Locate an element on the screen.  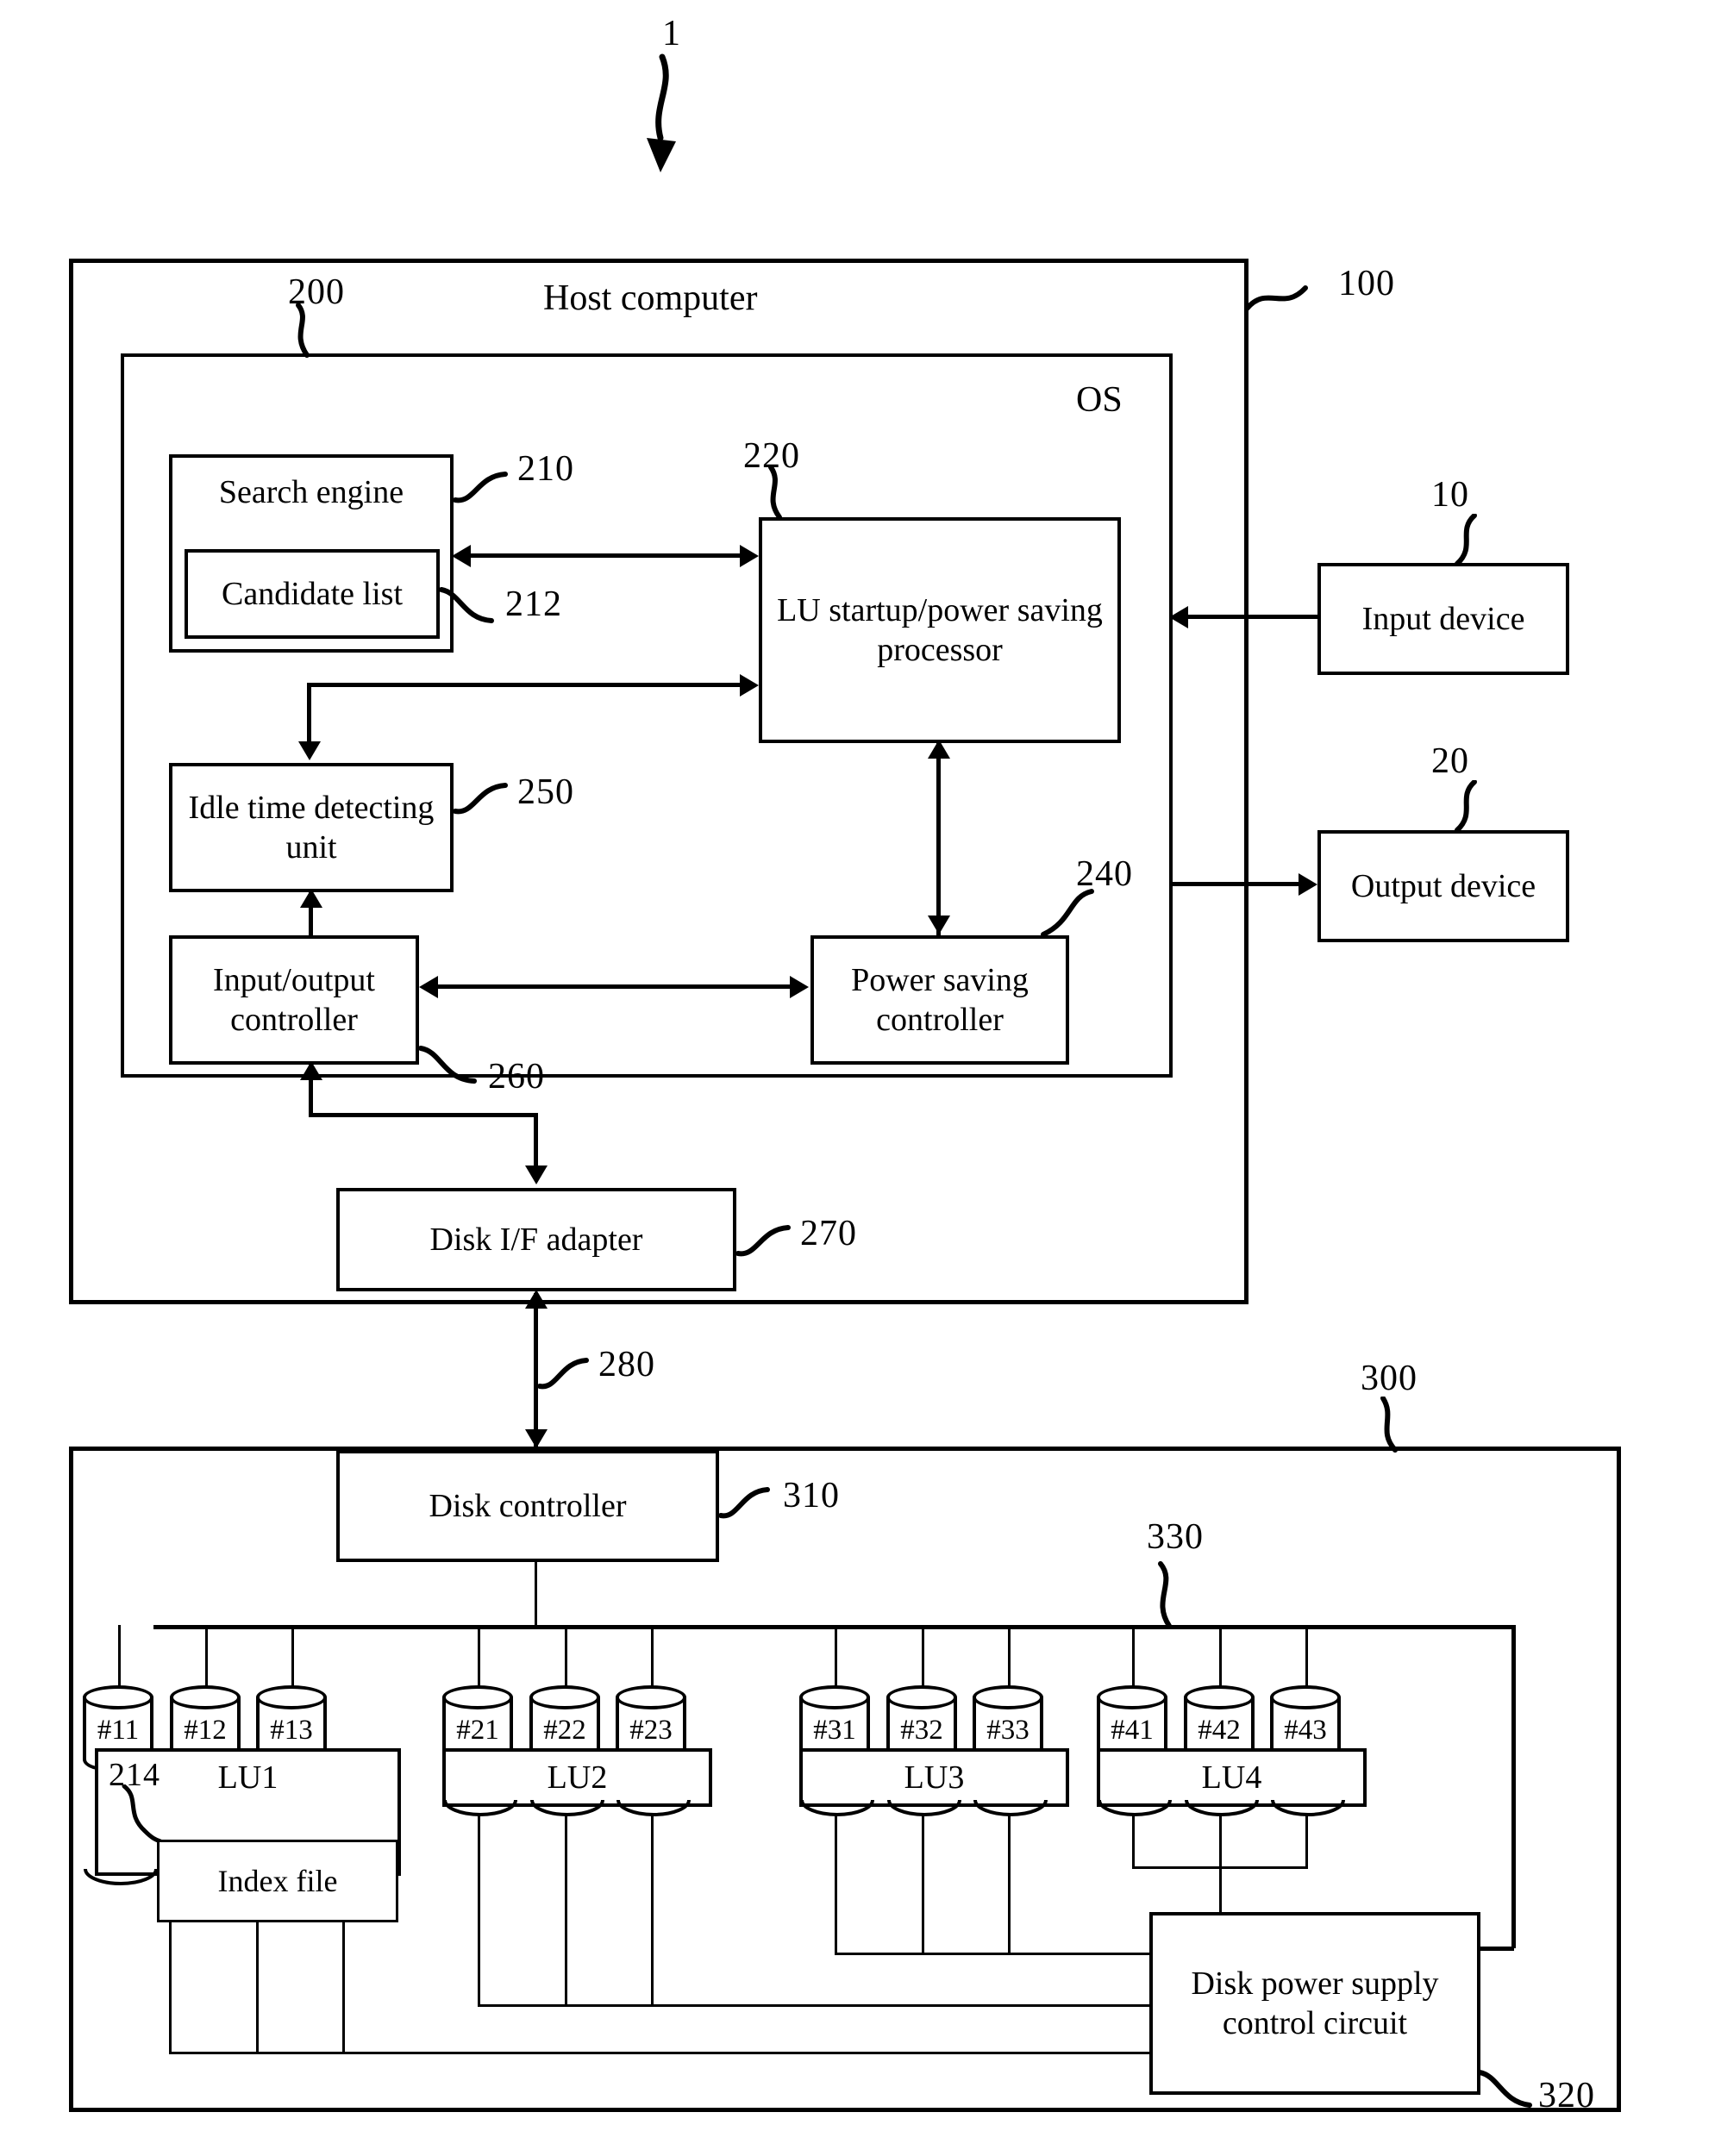
disk-if-adapter-box: Disk I/F adapter is located at coordinates (536, 1239).